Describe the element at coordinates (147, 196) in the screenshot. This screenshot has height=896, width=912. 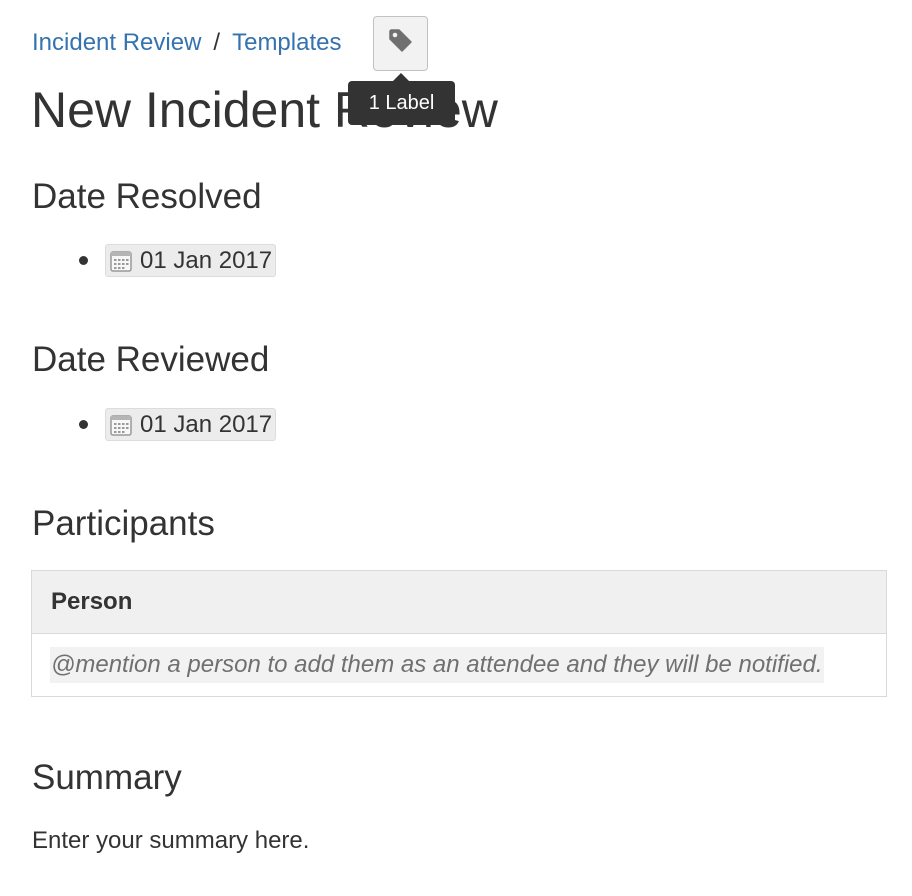
I see `heading-date-resolved: Date Resolved` at that location.